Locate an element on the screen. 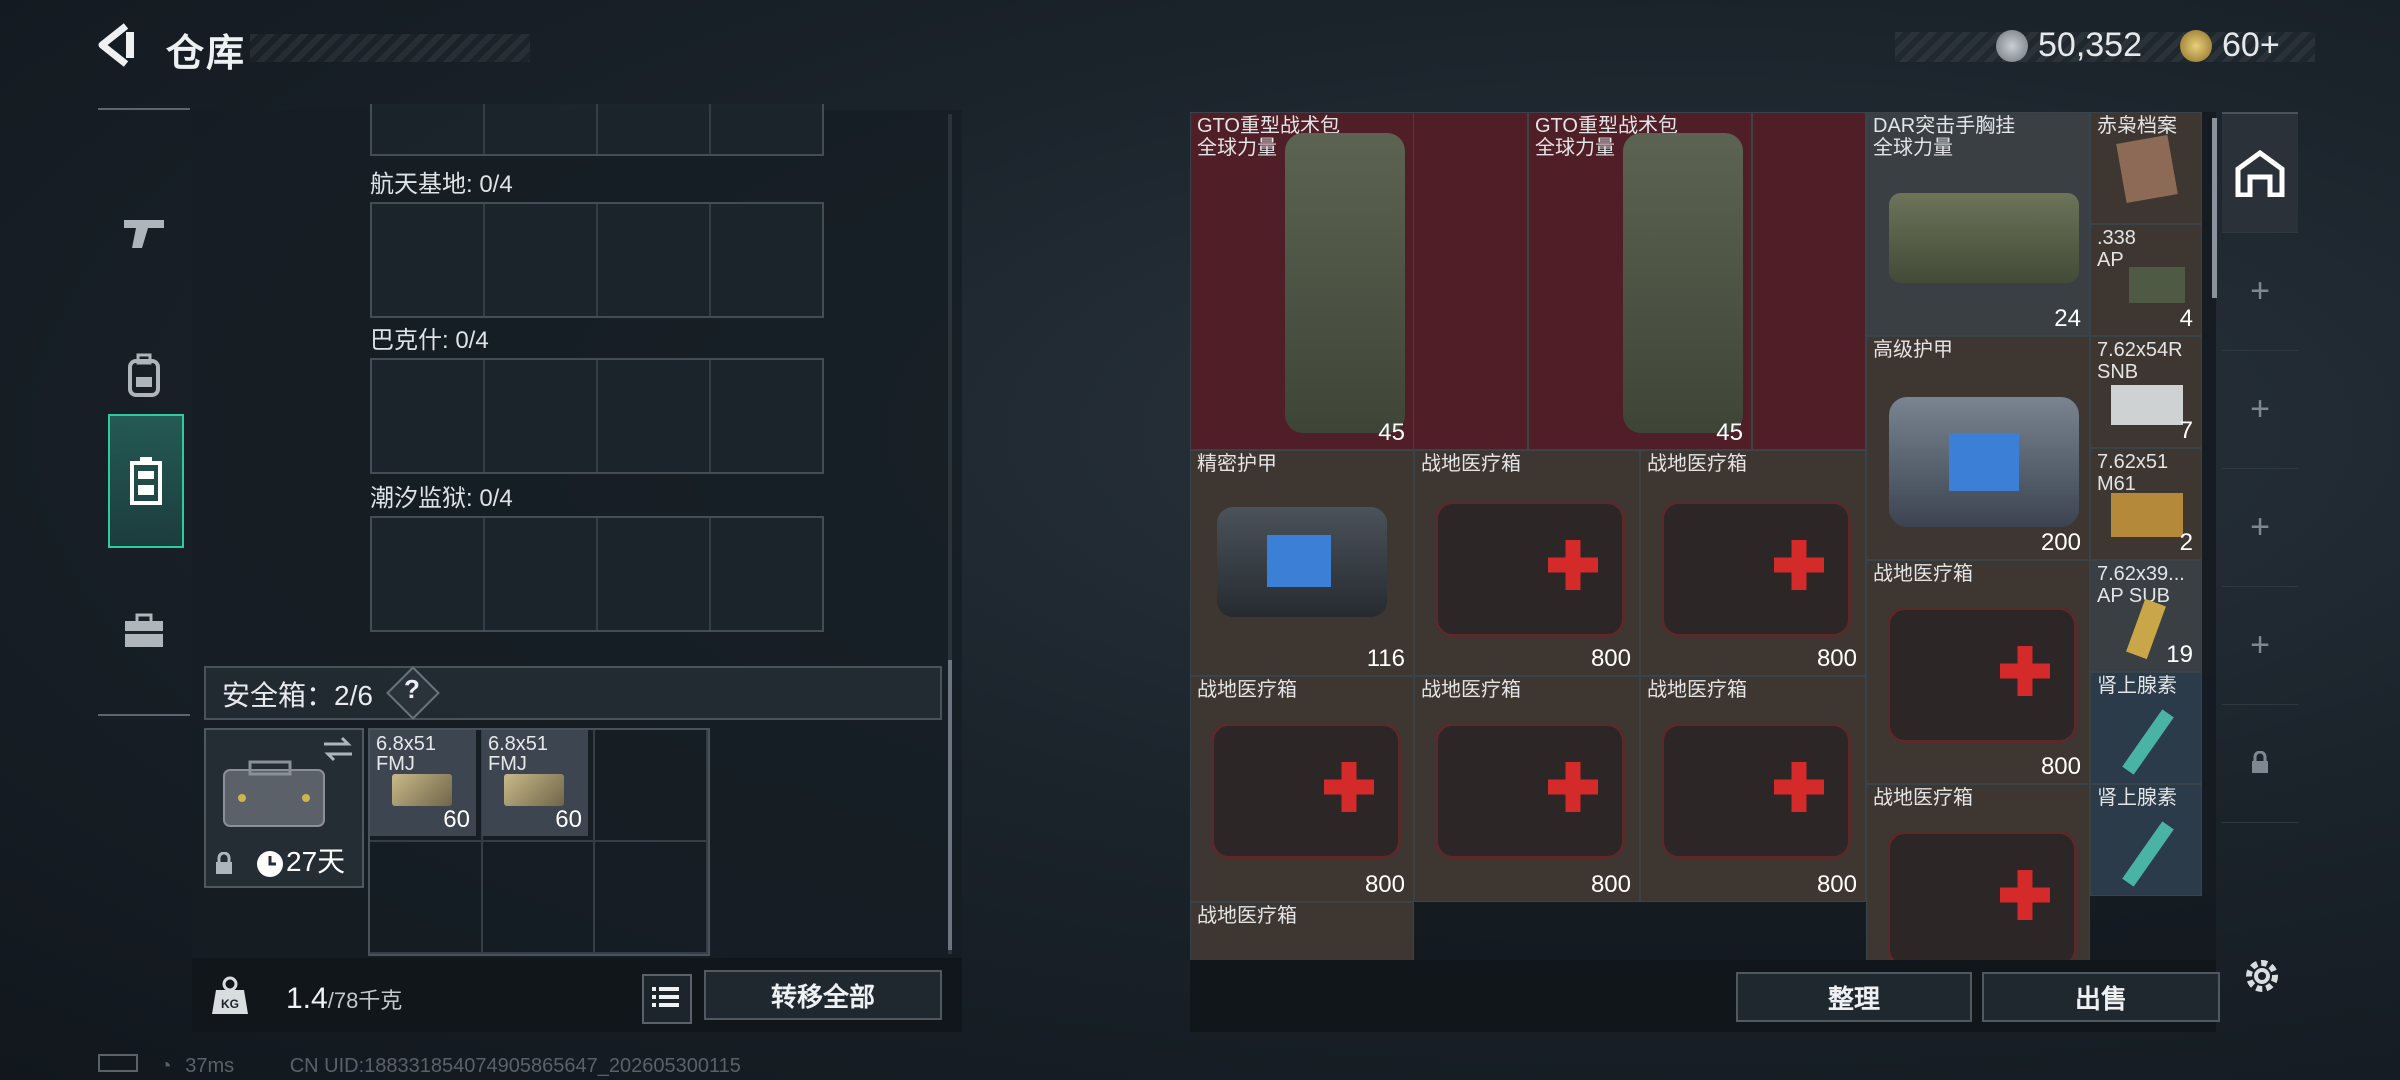 The height and width of the screenshot is (1080, 2400). item-value: 200 is located at coordinates (2060, 542).